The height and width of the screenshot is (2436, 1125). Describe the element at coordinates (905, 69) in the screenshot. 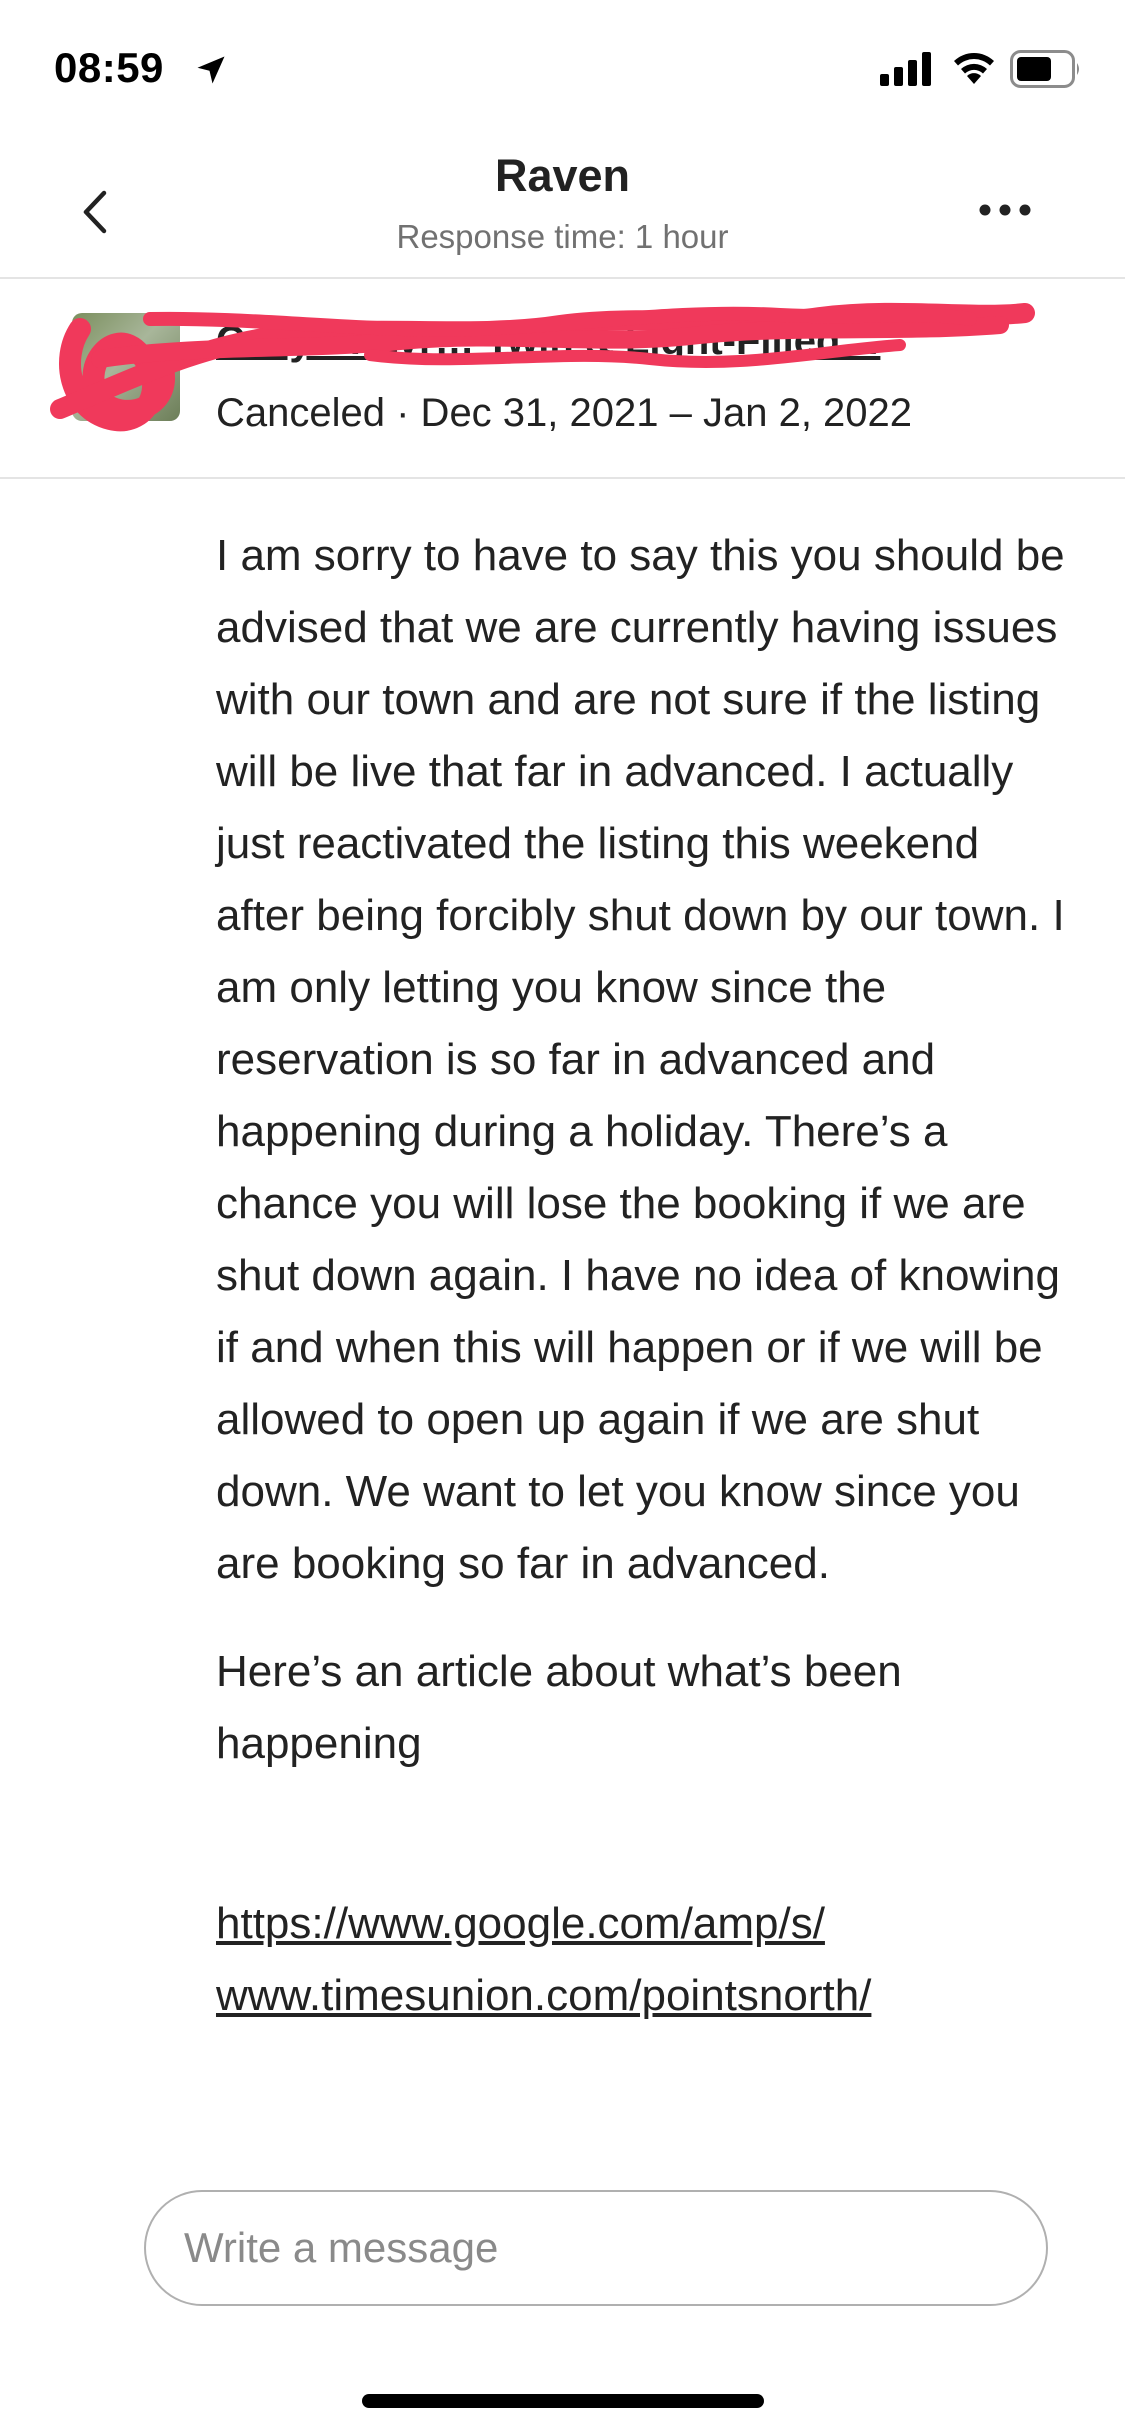

I see `cellular-signal-icon` at that location.